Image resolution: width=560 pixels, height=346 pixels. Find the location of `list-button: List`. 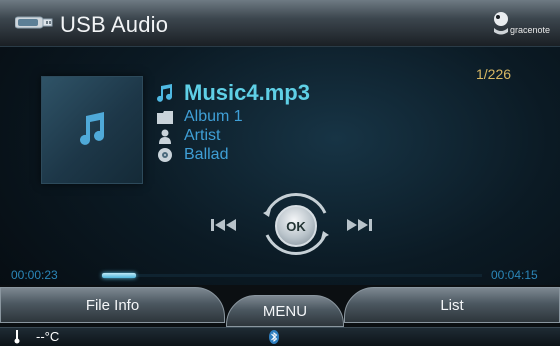

list-button: List is located at coordinates (452, 305).